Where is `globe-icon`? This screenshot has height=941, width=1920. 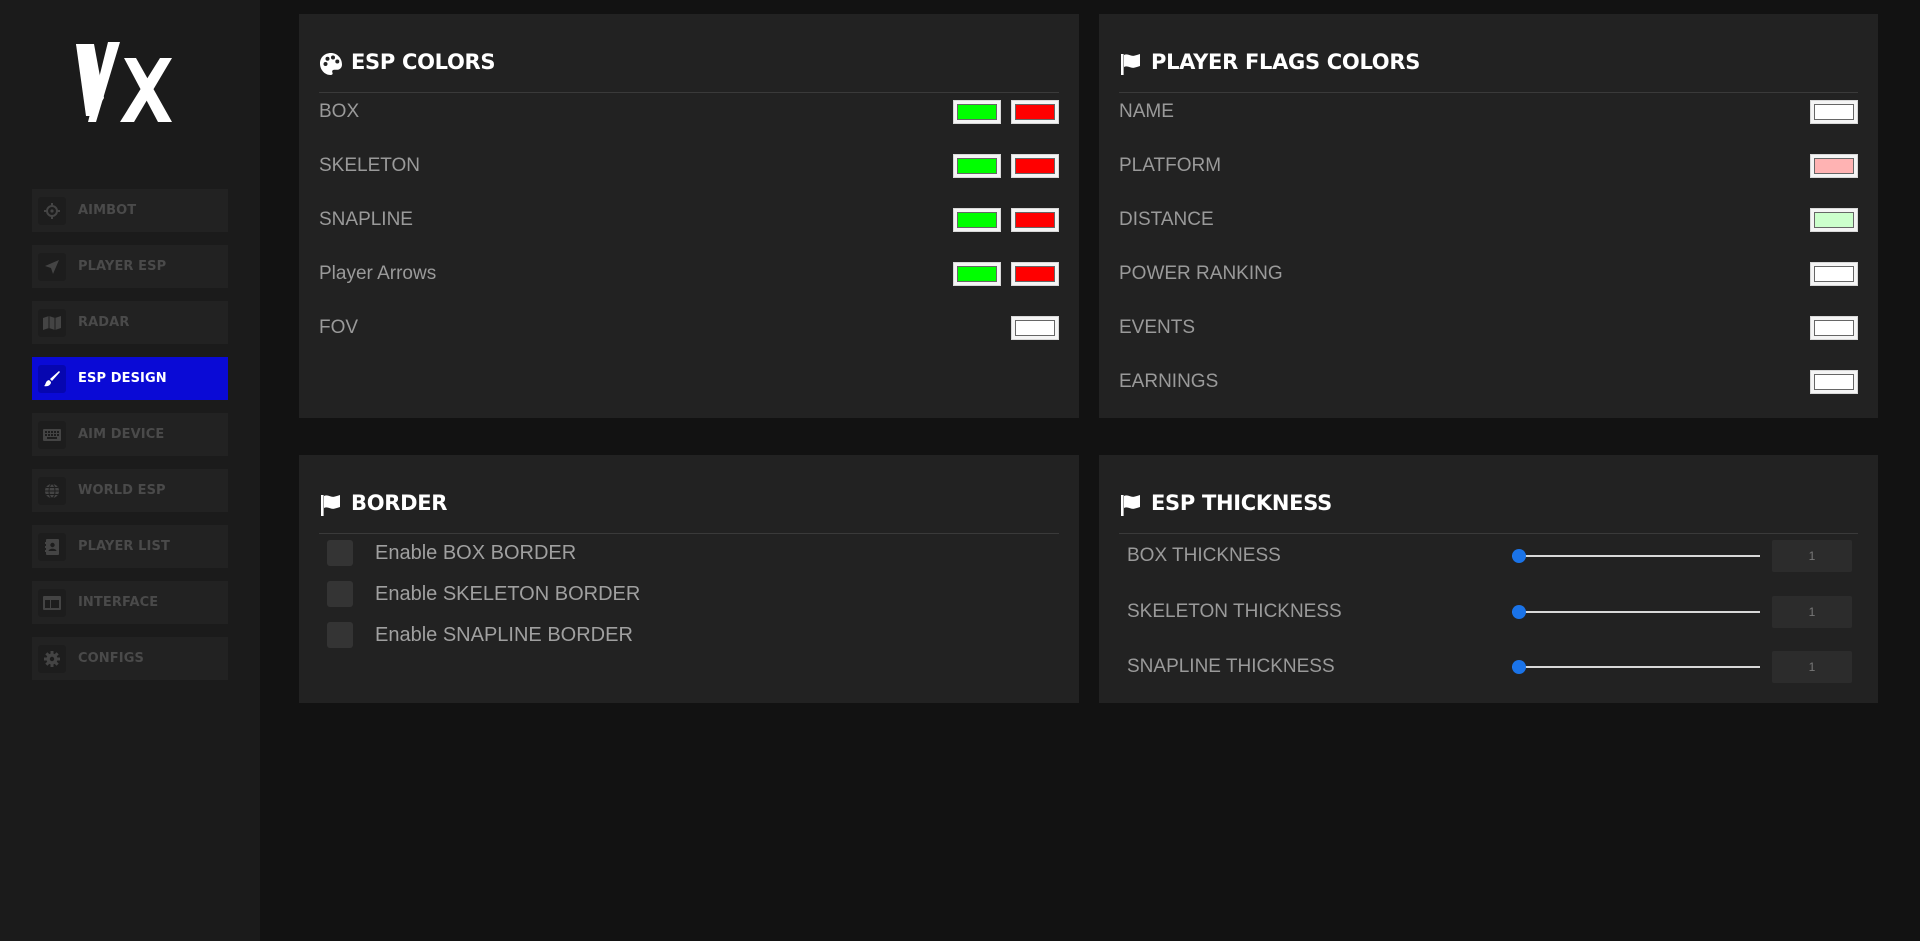
globe-icon is located at coordinates (52, 490).